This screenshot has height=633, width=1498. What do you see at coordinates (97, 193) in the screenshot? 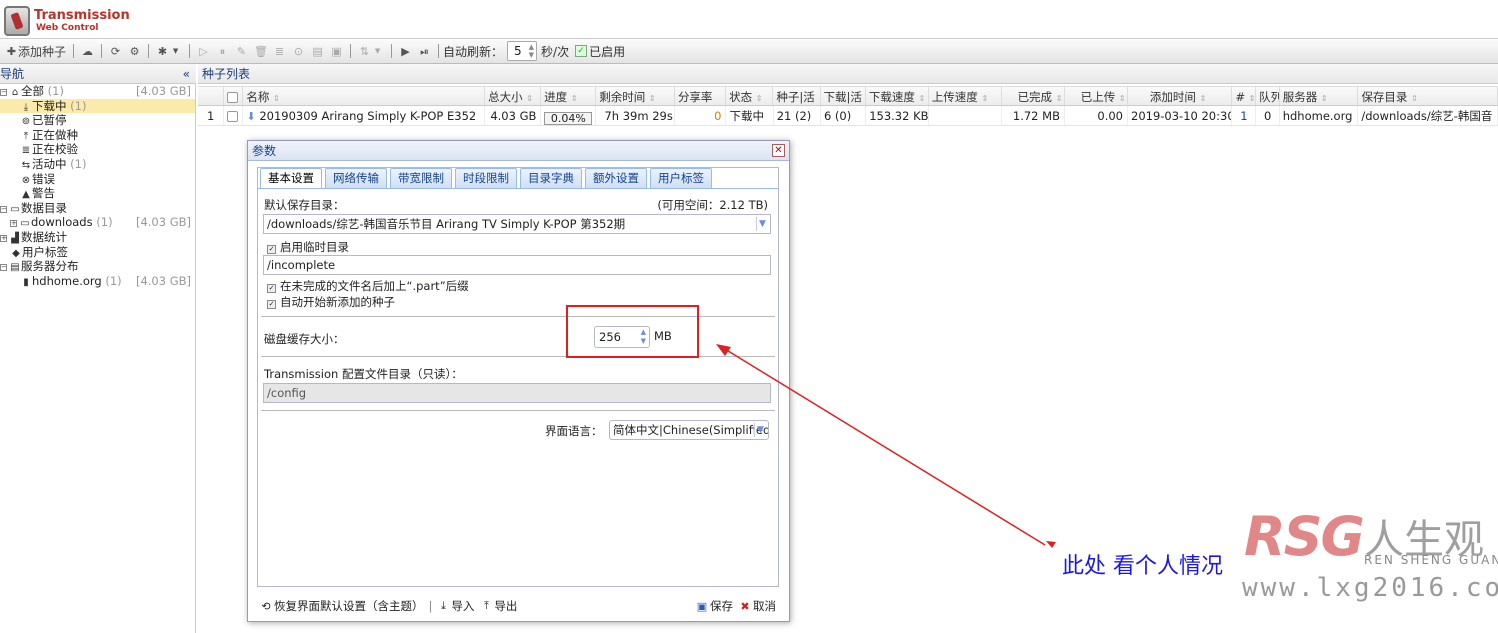
I see `sidebar-item-warning: ▲ 警告` at bounding box center [97, 193].